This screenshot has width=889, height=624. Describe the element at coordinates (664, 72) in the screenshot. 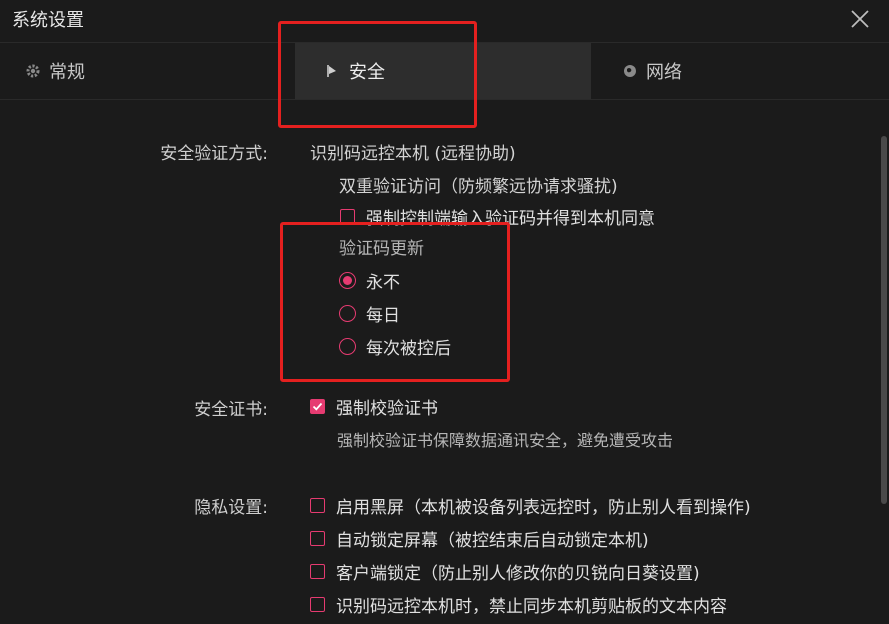

I see `tab-network-label: 网络` at that location.